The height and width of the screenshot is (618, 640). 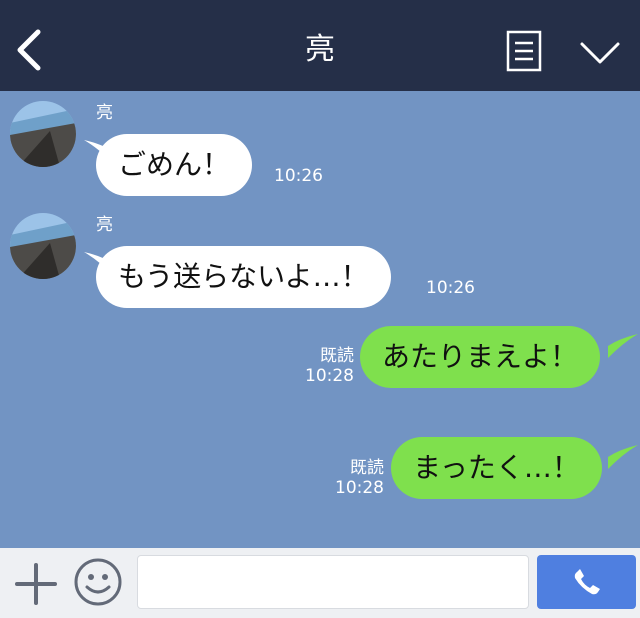 I want to click on attach-button, so click(x=36, y=584).